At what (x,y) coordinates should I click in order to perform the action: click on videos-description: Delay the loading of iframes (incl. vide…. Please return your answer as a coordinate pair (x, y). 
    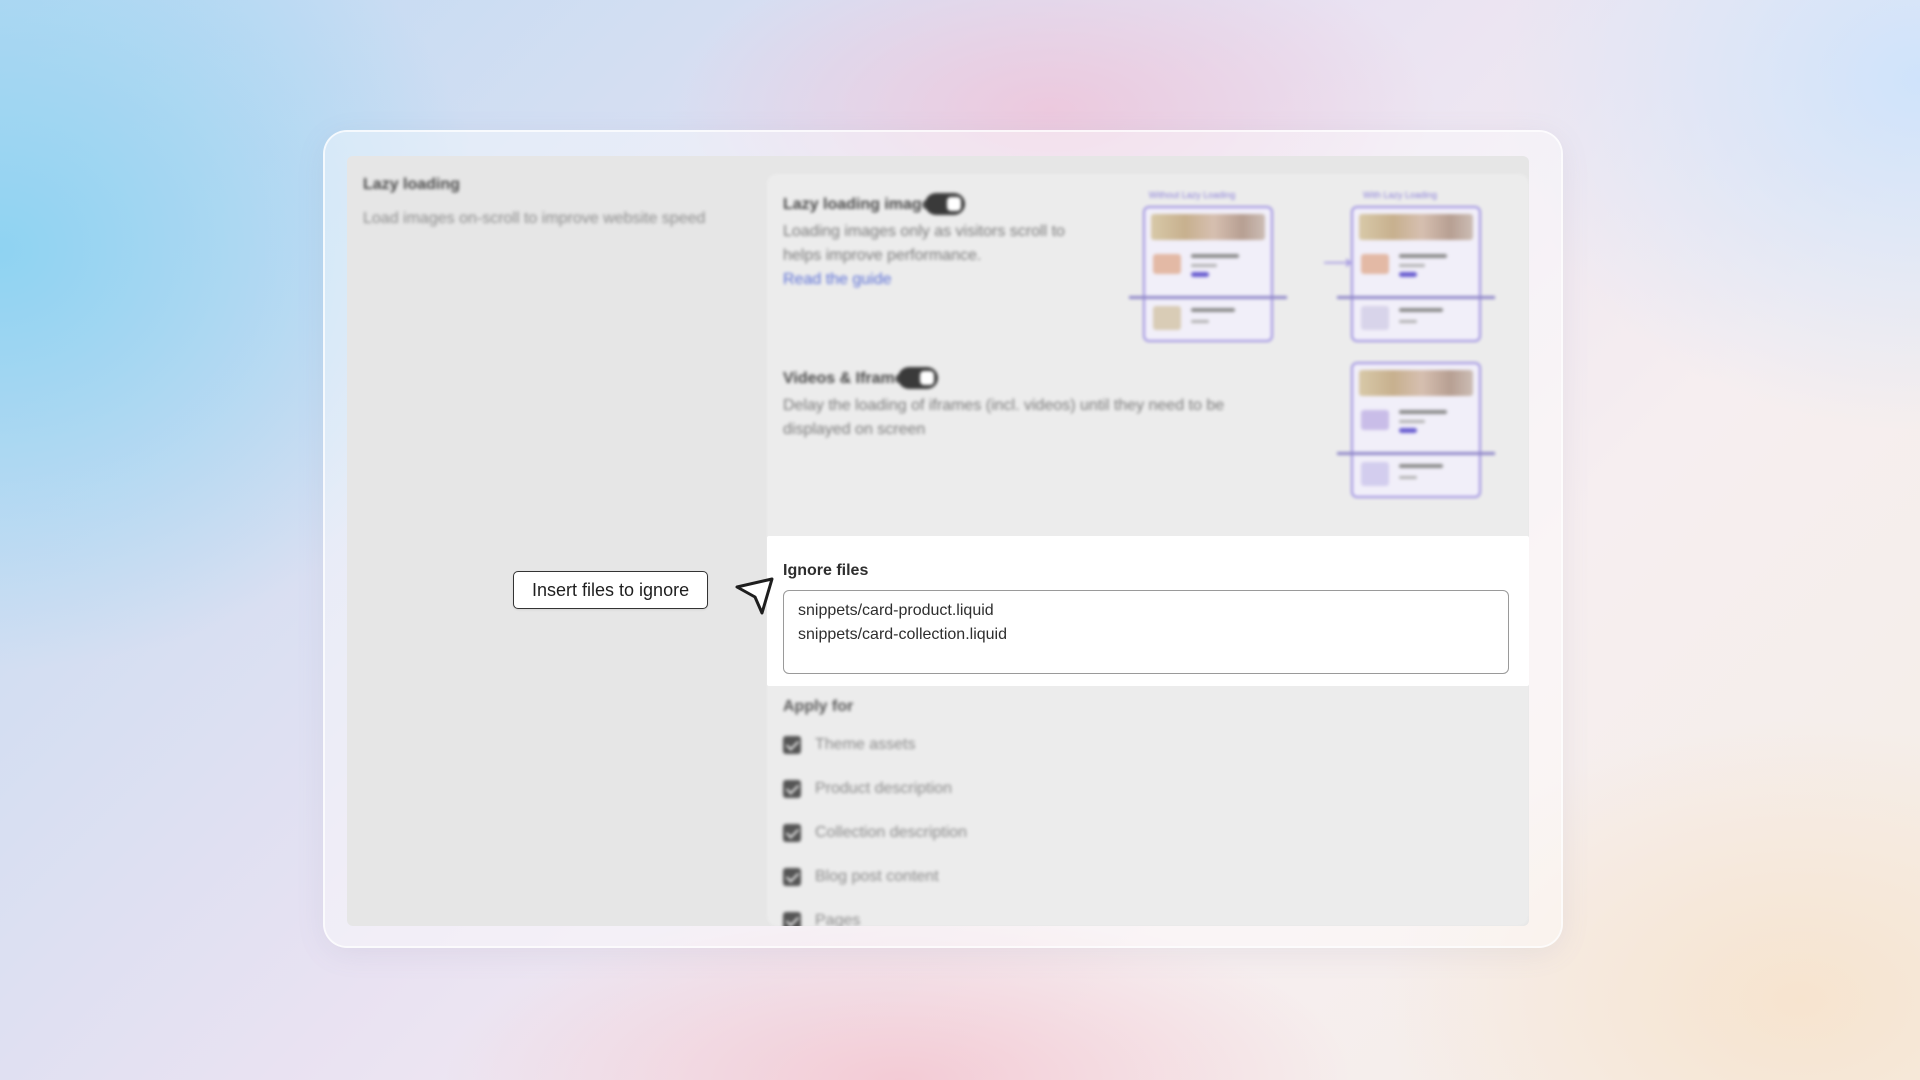
    Looking at the image, I should click on (1043, 418).